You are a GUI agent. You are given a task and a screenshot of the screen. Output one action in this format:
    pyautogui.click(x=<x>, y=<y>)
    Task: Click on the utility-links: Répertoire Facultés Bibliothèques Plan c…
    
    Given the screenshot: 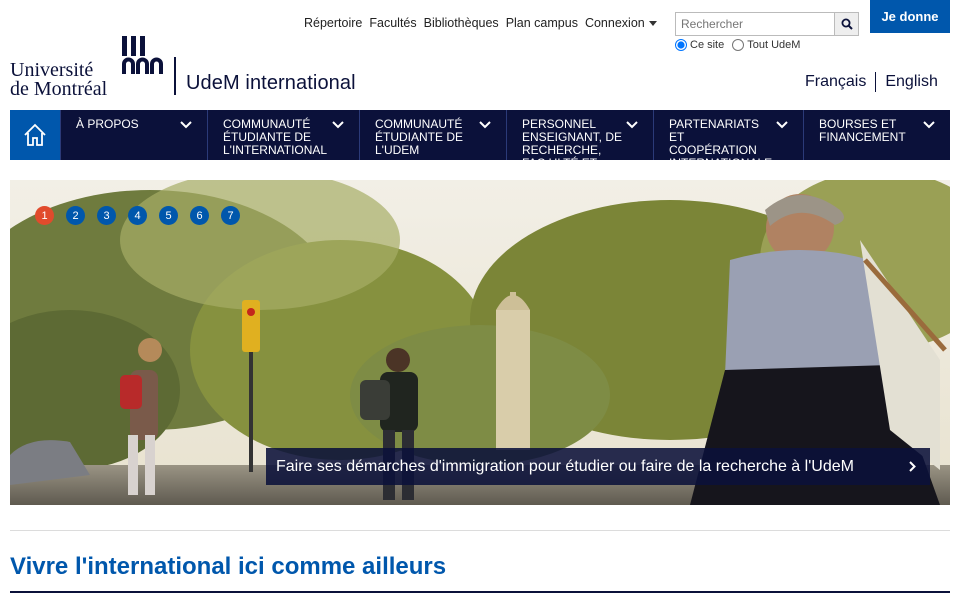 What is the action you would take?
    pyautogui.click(x=480, y=23)
    